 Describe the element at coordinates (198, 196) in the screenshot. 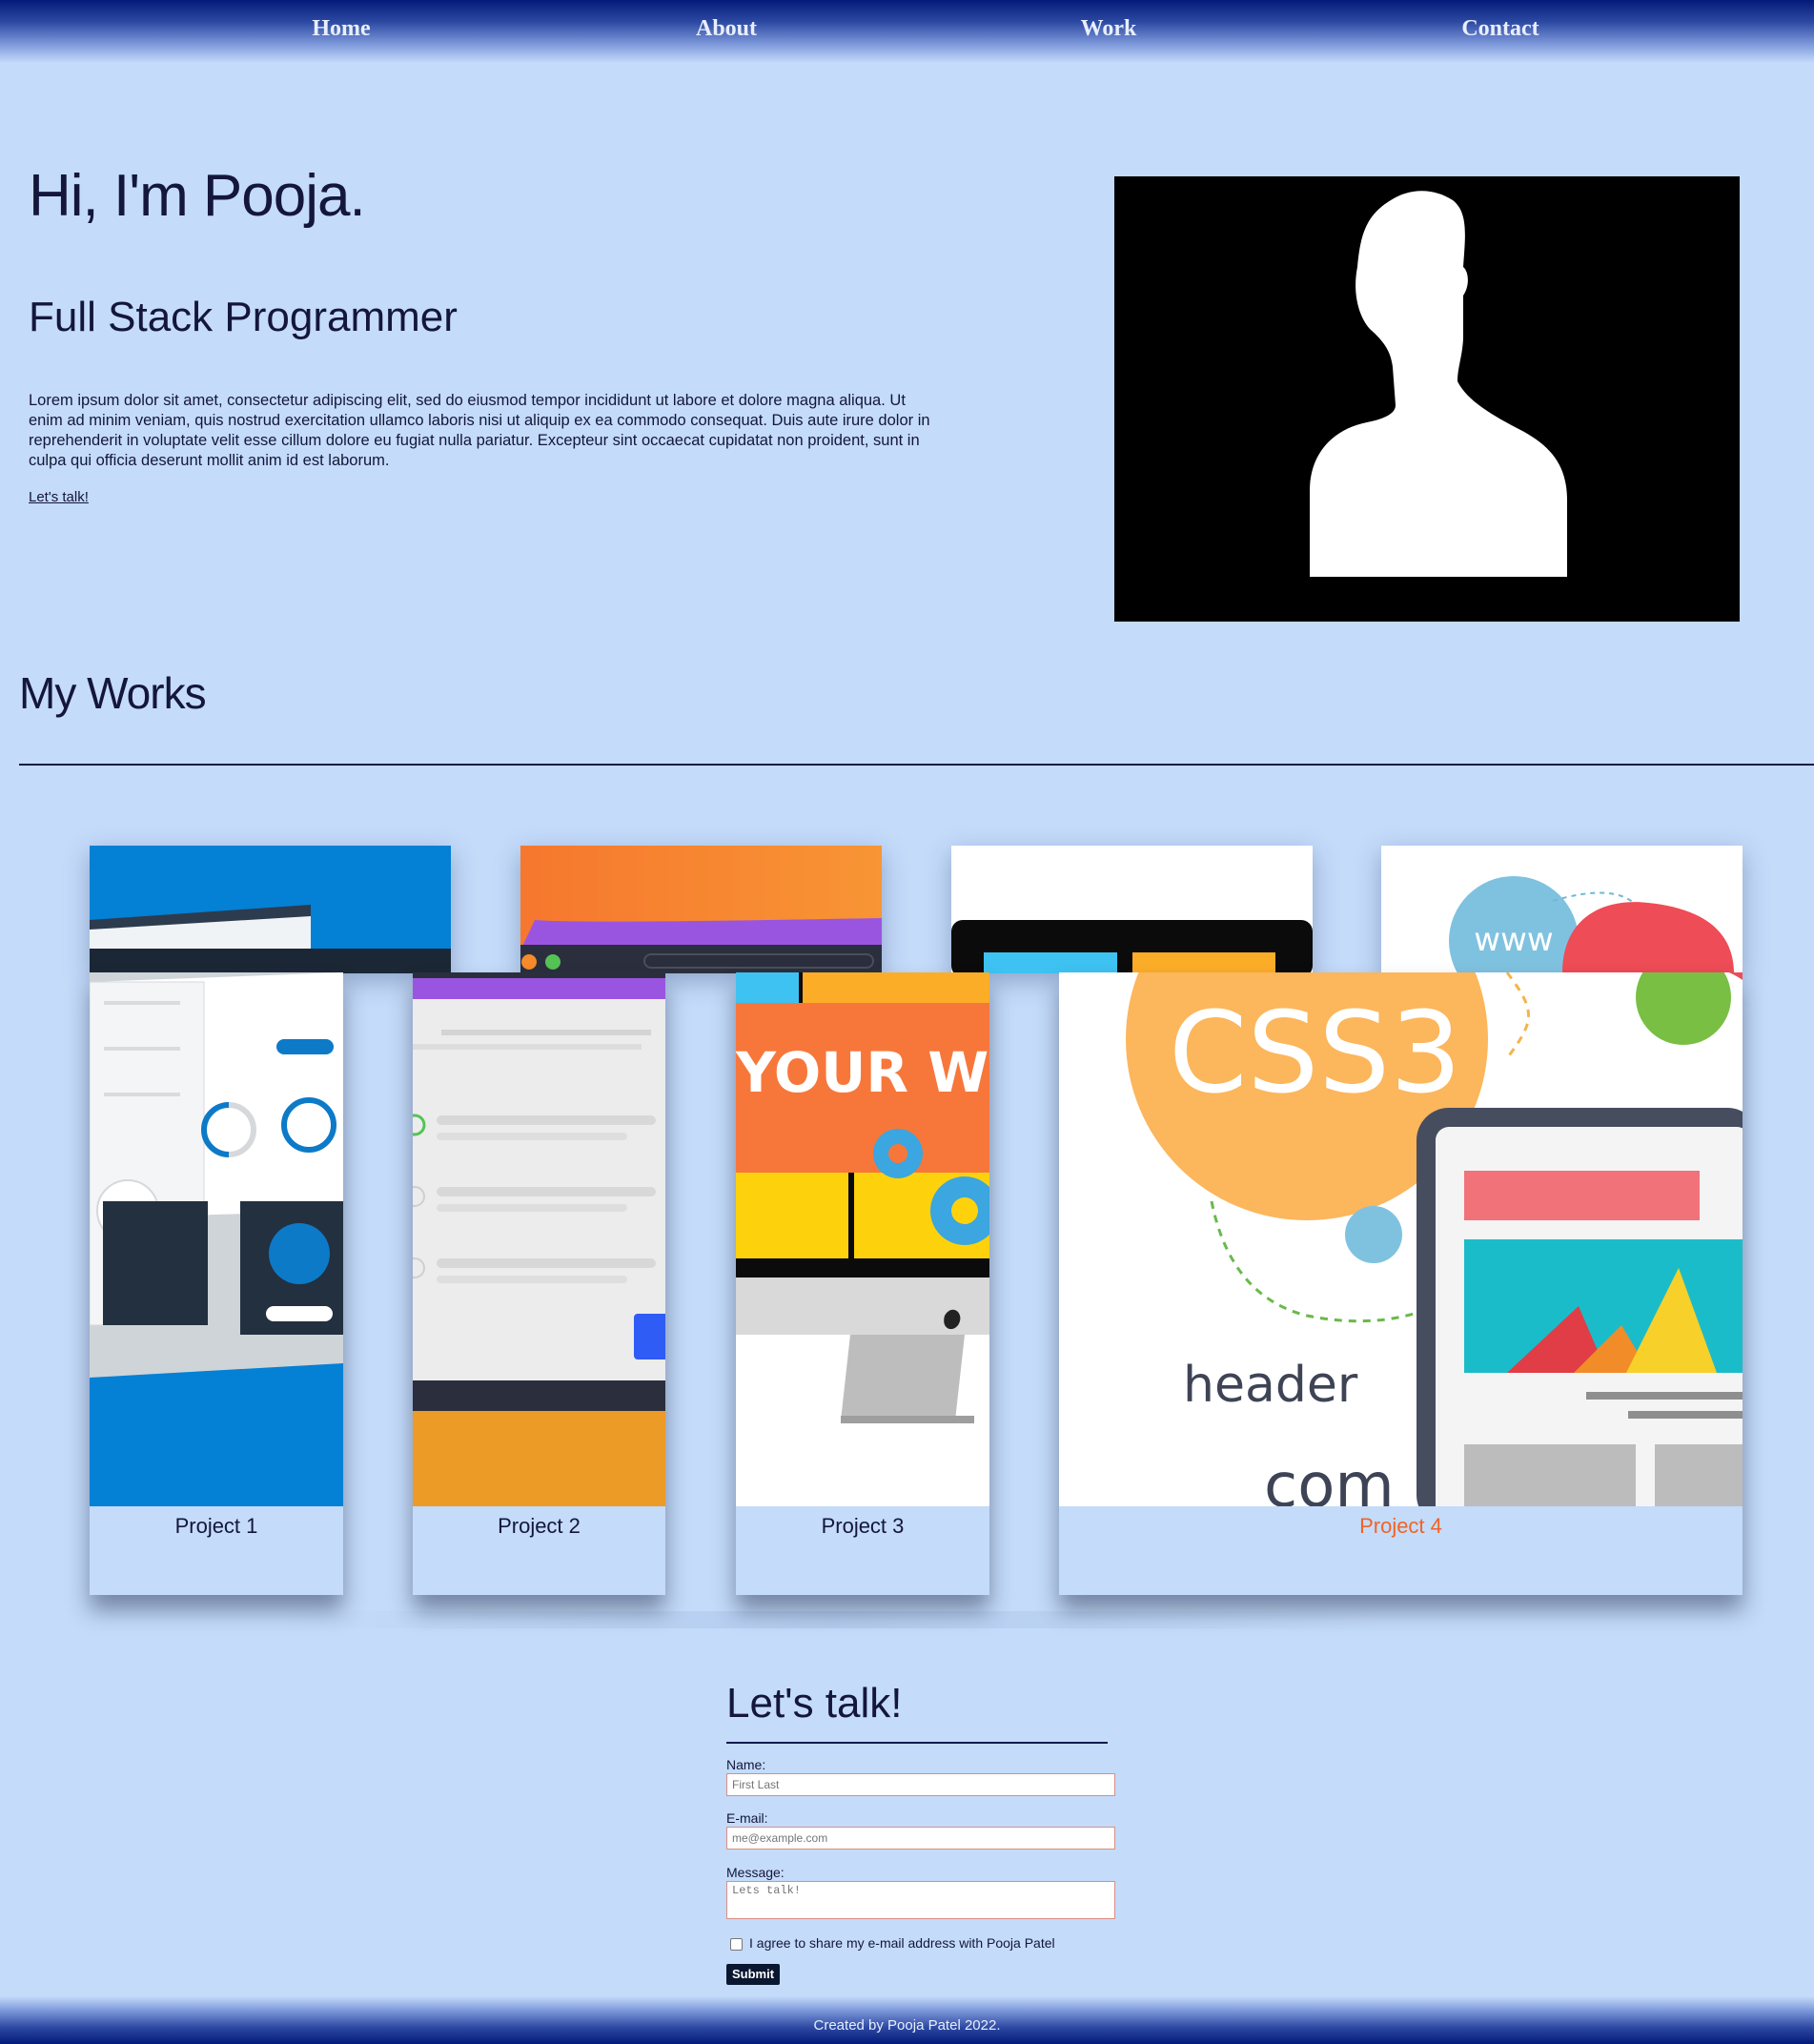

I see `hero-title: Hi, I'm Pooja.` at that location.